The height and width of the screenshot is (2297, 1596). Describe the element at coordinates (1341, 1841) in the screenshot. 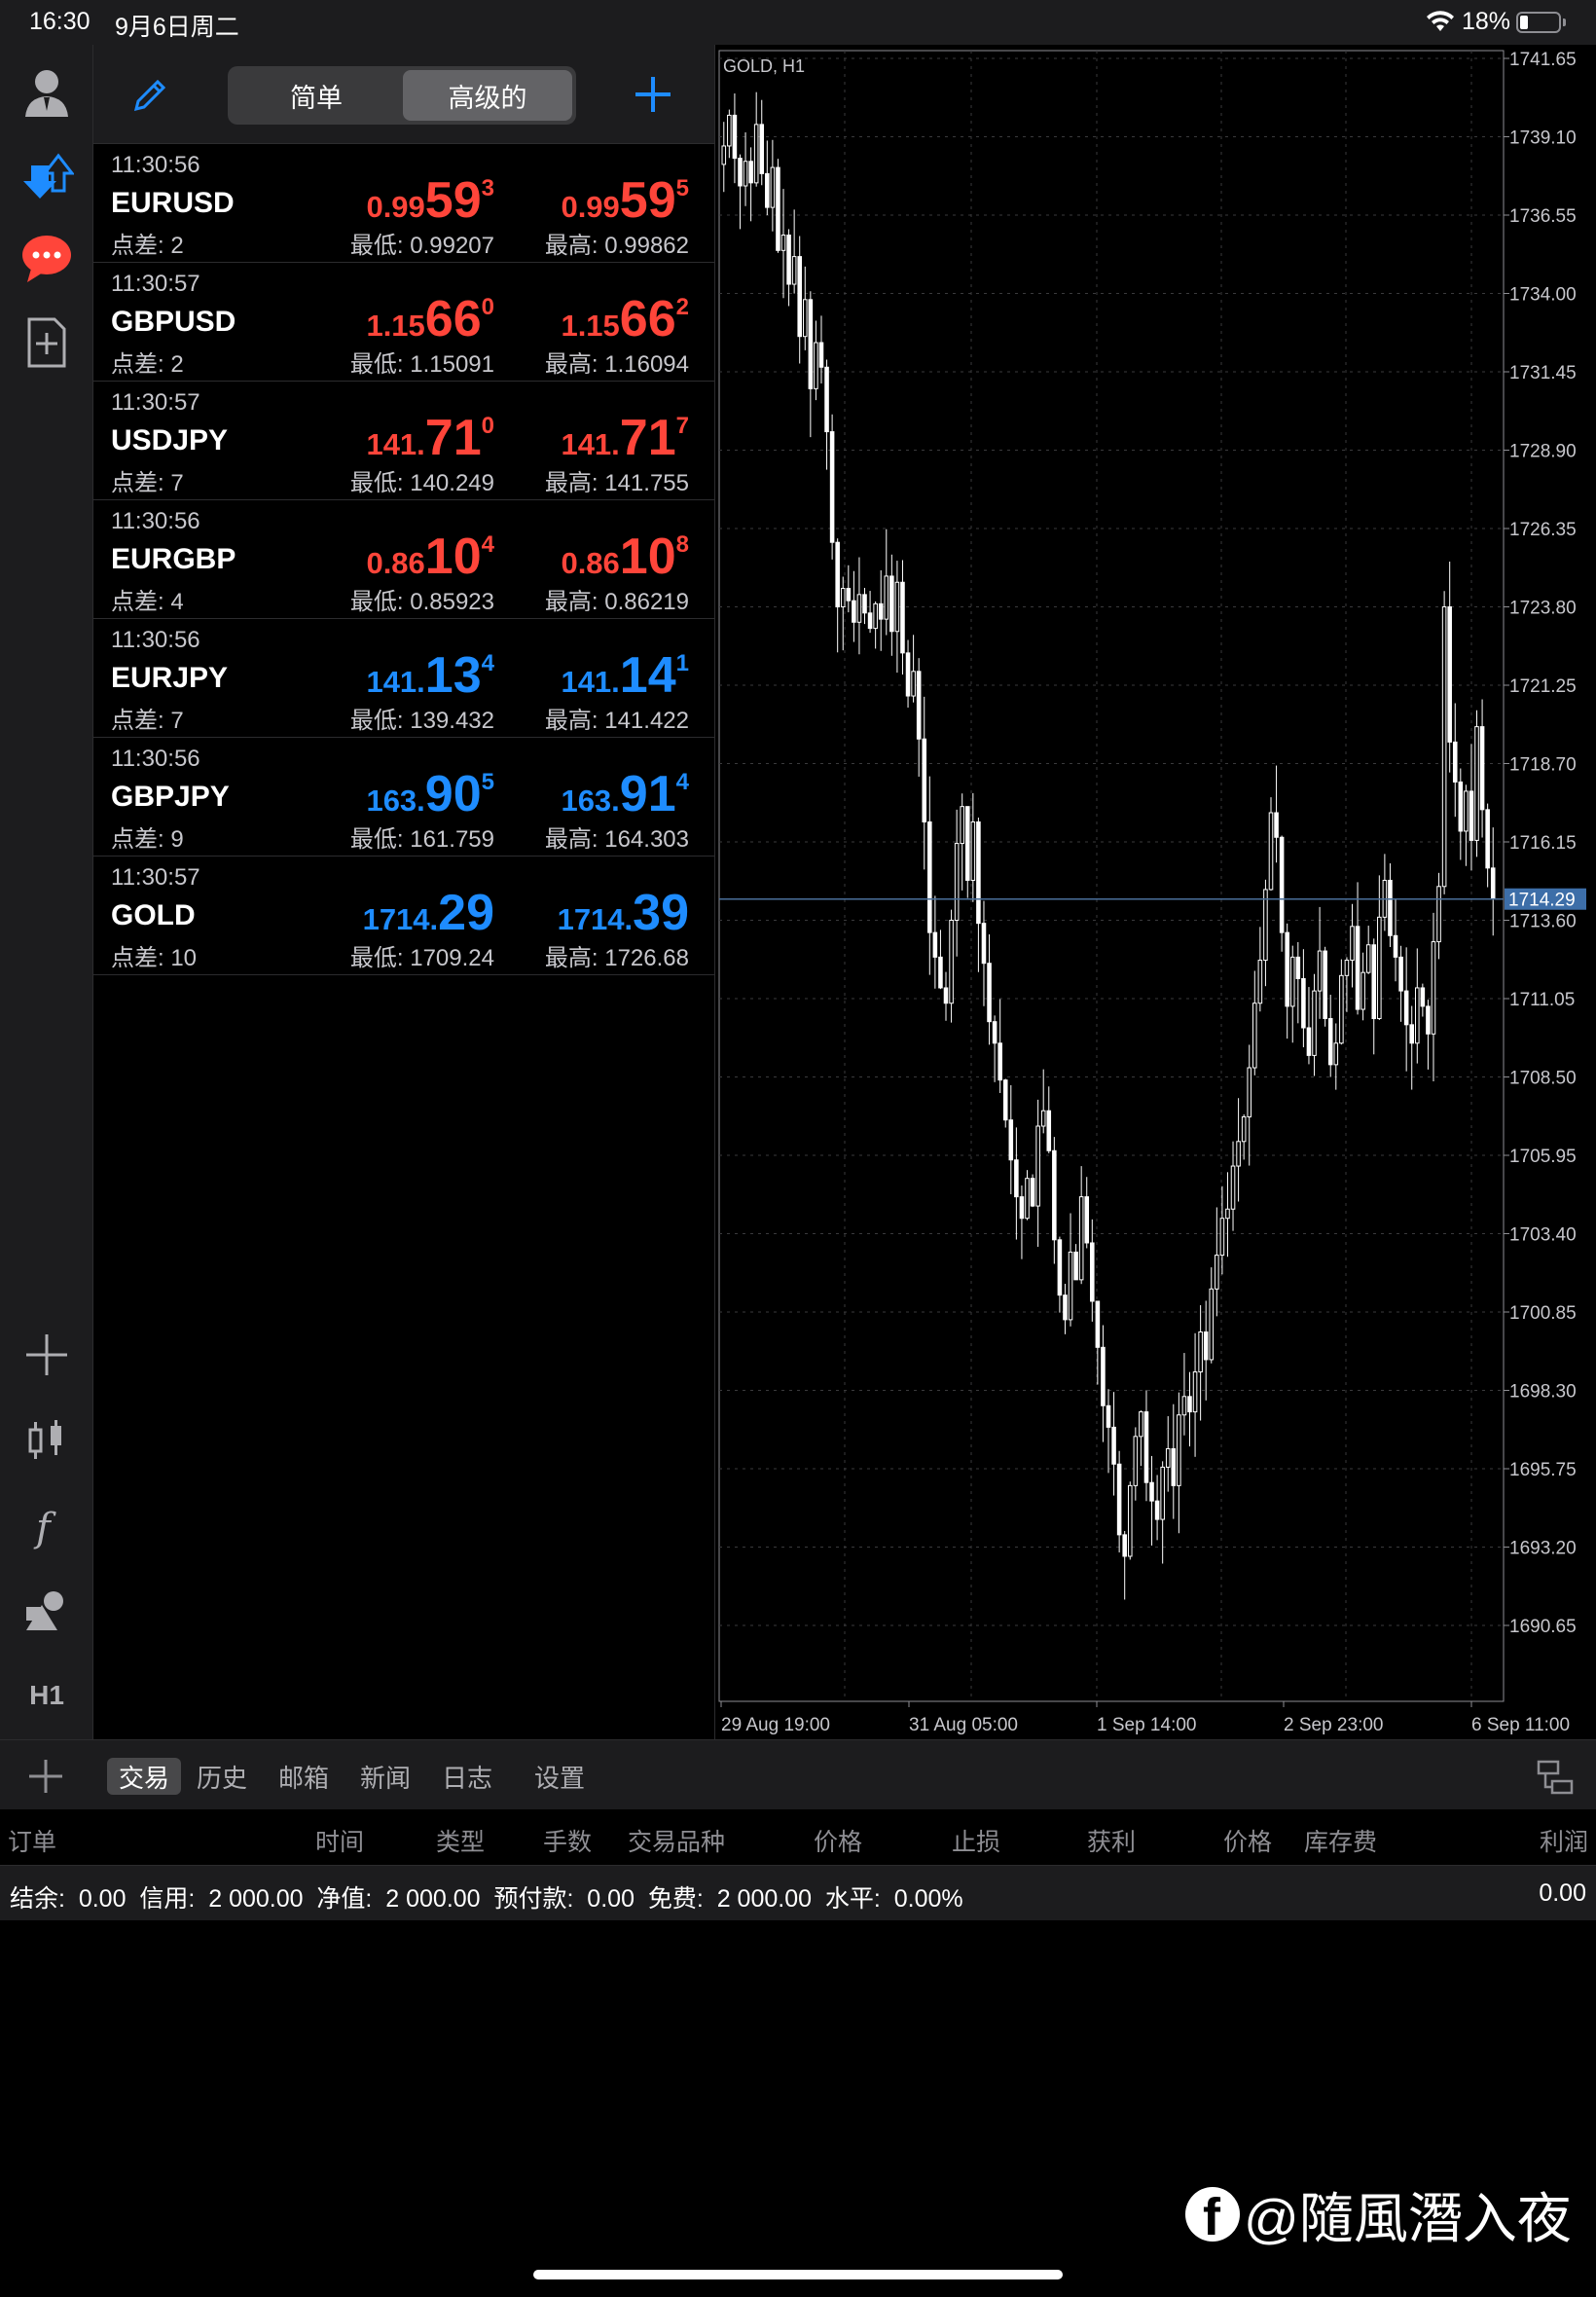

I see `column-header: 库存费` at that location.